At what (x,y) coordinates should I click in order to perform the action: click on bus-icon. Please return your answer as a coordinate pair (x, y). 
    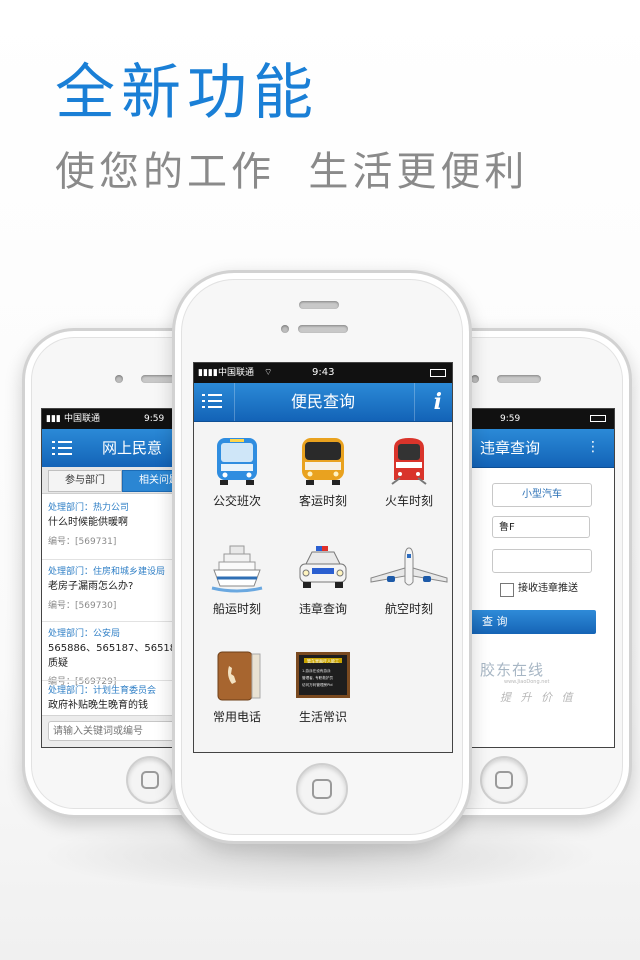
    Looking at the image, I should click on (237, 461).